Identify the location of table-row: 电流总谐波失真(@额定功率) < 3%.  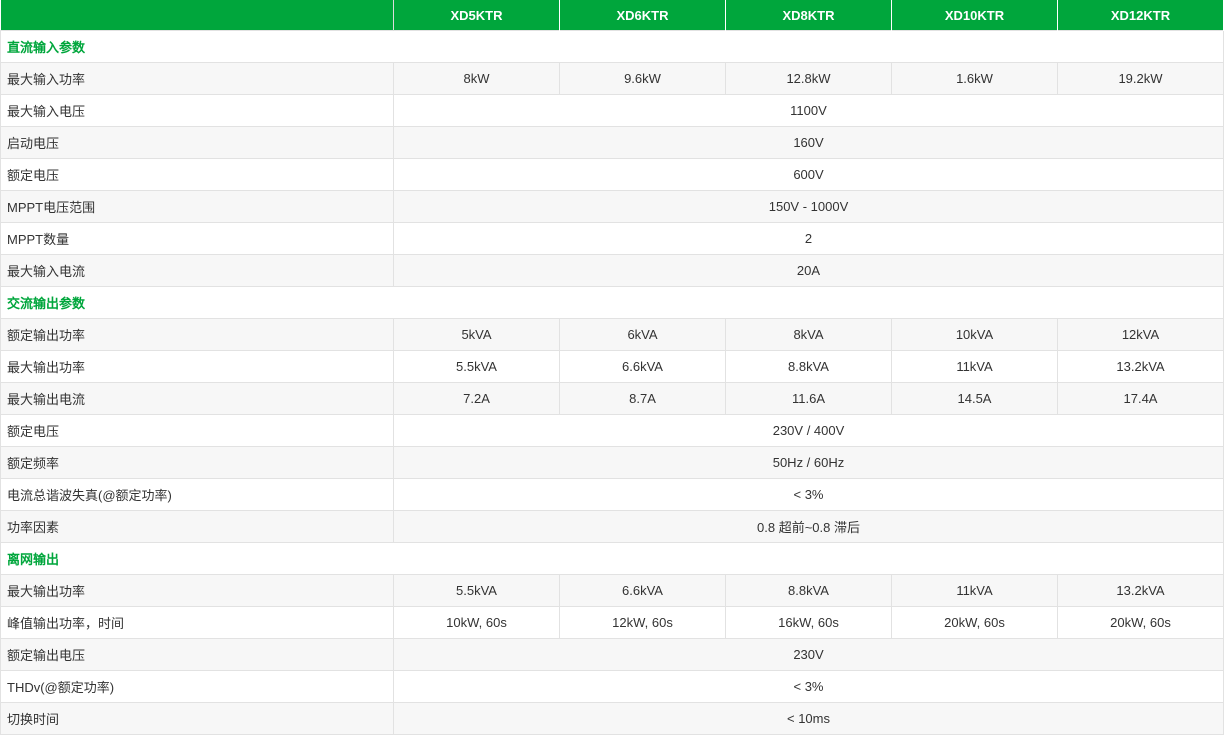
(612, 494).